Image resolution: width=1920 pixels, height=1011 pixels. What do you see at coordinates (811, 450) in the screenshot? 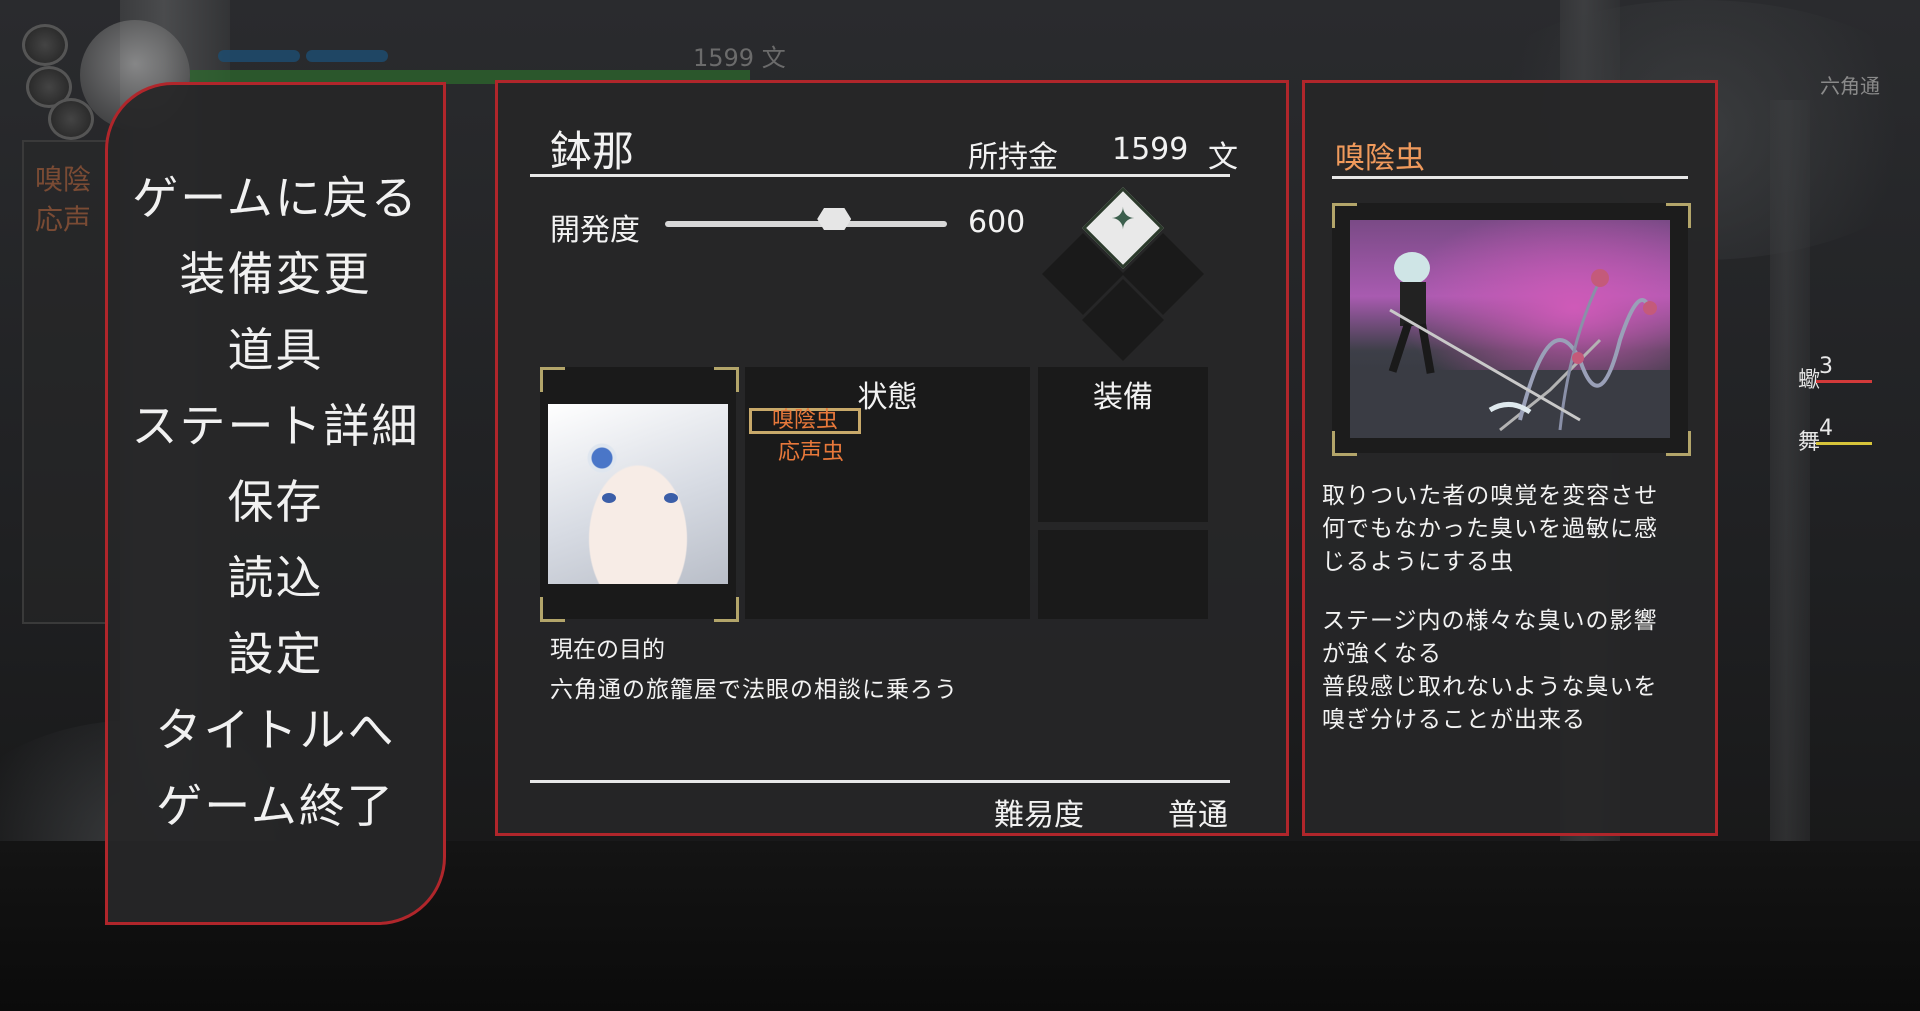
I see `state-item: 応声虫` at bounding box center [811, 450].